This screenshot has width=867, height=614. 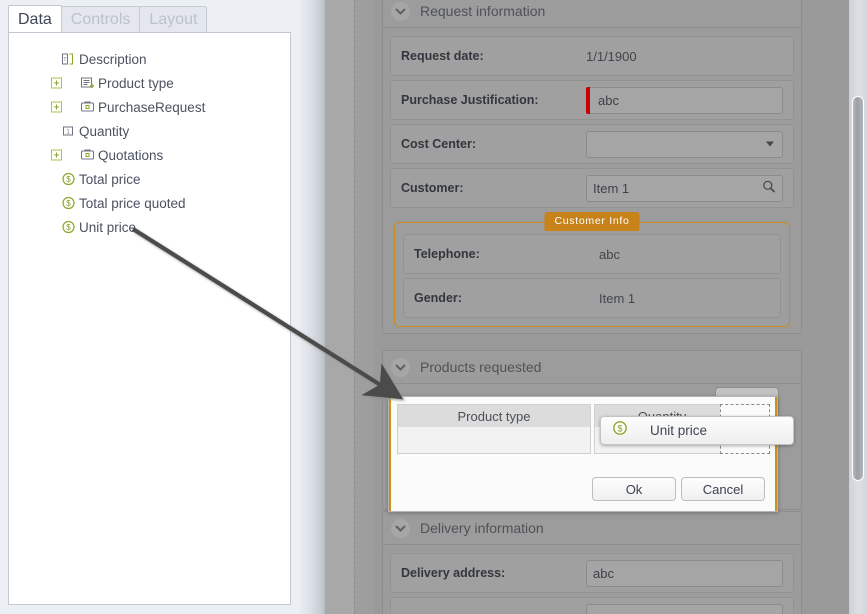 I want to click on tab-layout-label: Layout, so click(x=173, y=19).